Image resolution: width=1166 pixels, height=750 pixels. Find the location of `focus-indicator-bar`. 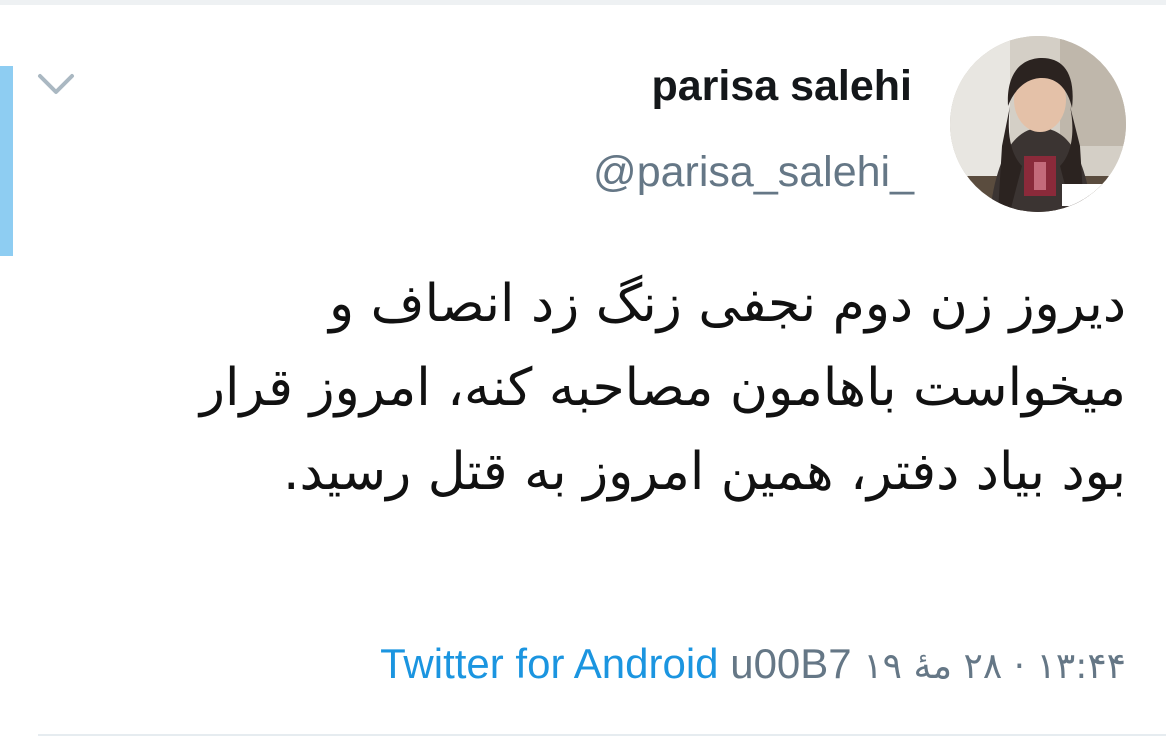

focus-indicator-bar is located at coordinates (6, 161).